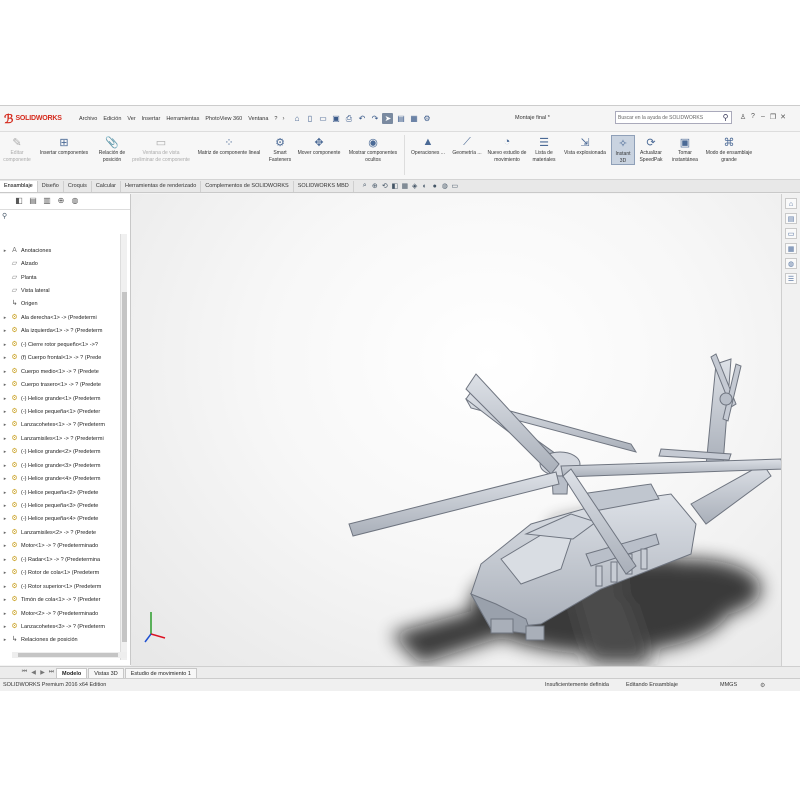  What do you see at coordinates (322, 118) in the screenshot?
I see `open-icon: ▭` at bounding box center [322, 118].